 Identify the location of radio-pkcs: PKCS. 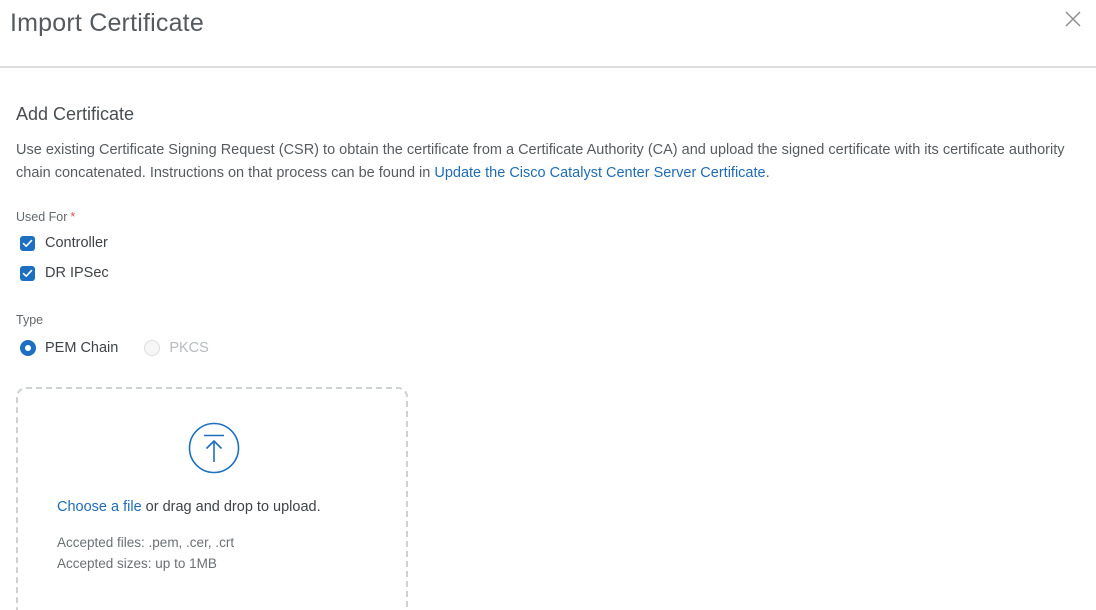
(176, 348).